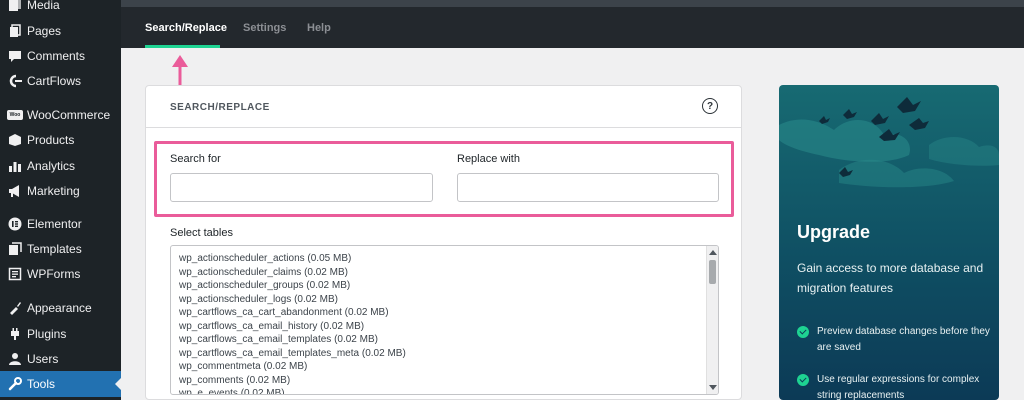  What do you see at coordinates (201, 233) in the screenshot?
I see `select-tables-label: Select tables` at bounding box center [201, 233].